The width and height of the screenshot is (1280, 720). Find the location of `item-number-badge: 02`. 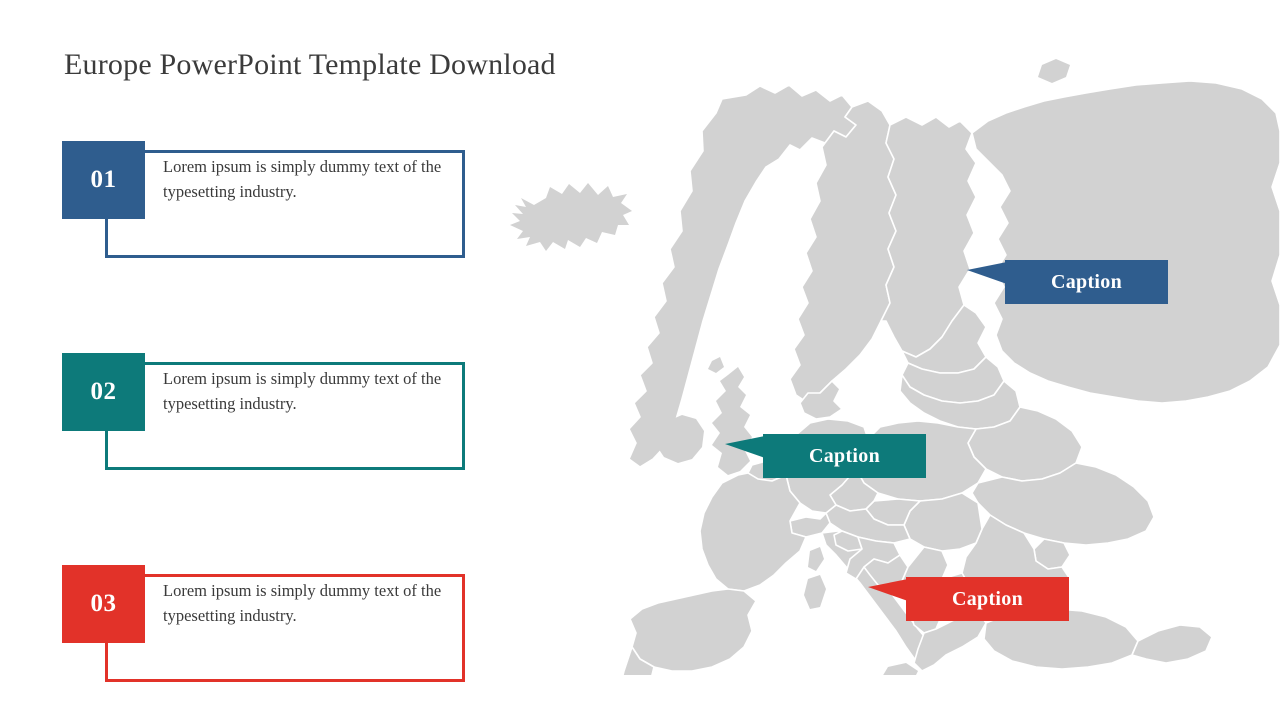

item-number-badge: 02 is located at coordinates (103, 392).